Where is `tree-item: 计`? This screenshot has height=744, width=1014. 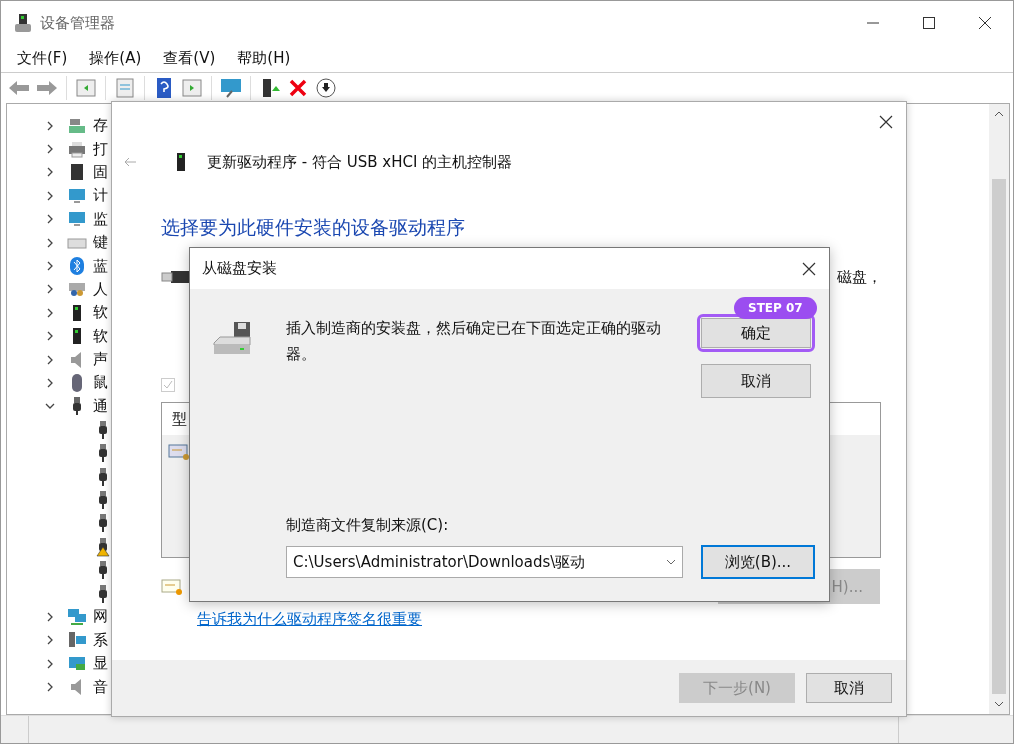 tree-item: 计 is located at coordinates (100, 196).